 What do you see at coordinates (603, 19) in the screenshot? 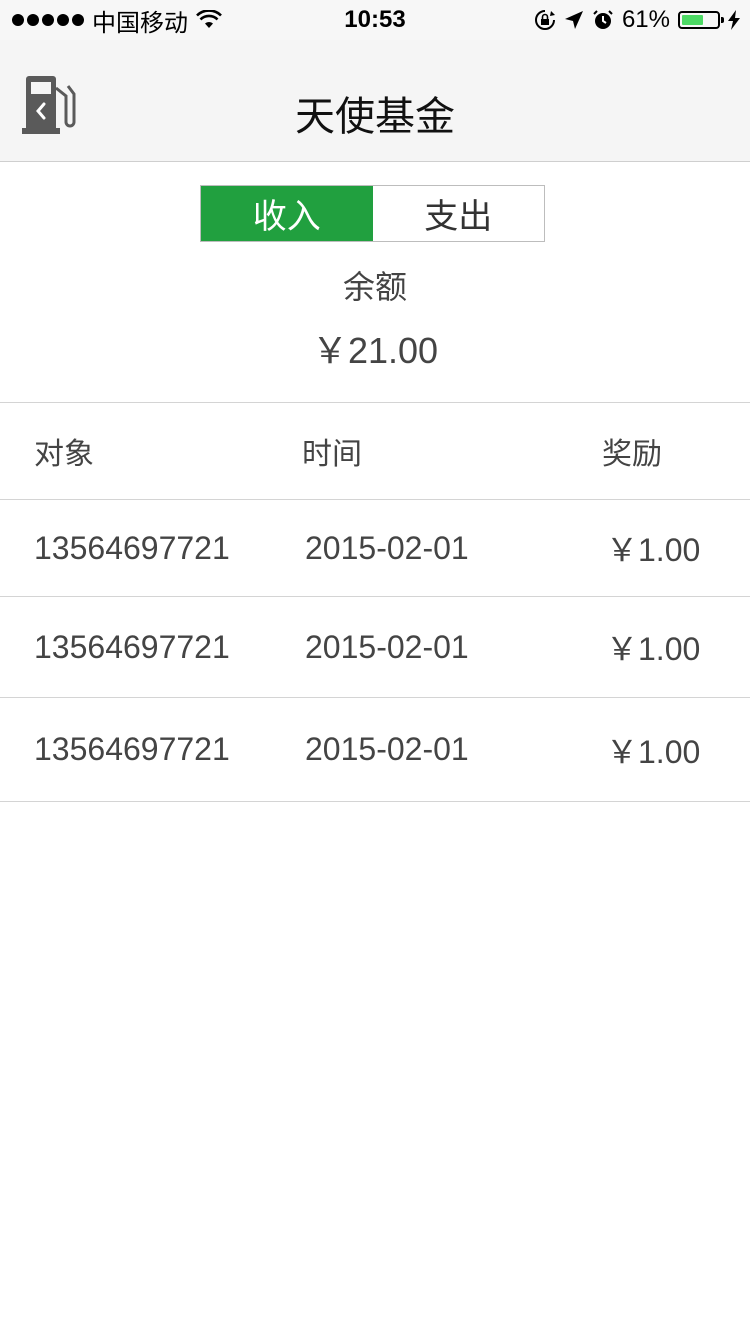
I see `alarm-icon` at bounding box center [603, 19].